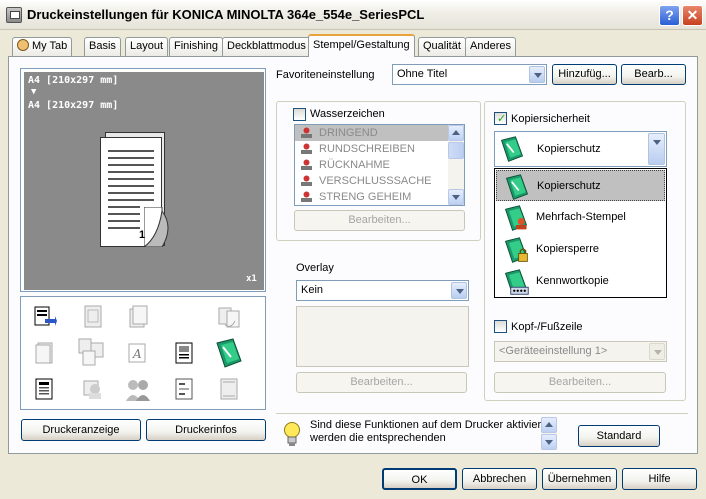  I want to click on watermark-checkbox, so click(299, 114).